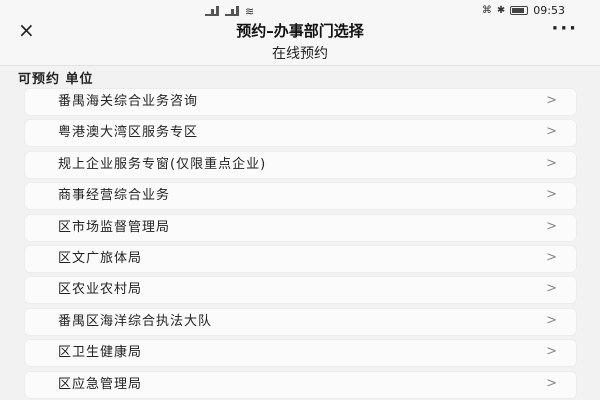  Describe the element at coordinates (300, 133) in the screenshot. I see `list-item: 粤港澳大湾区服务专区 >` at that location.